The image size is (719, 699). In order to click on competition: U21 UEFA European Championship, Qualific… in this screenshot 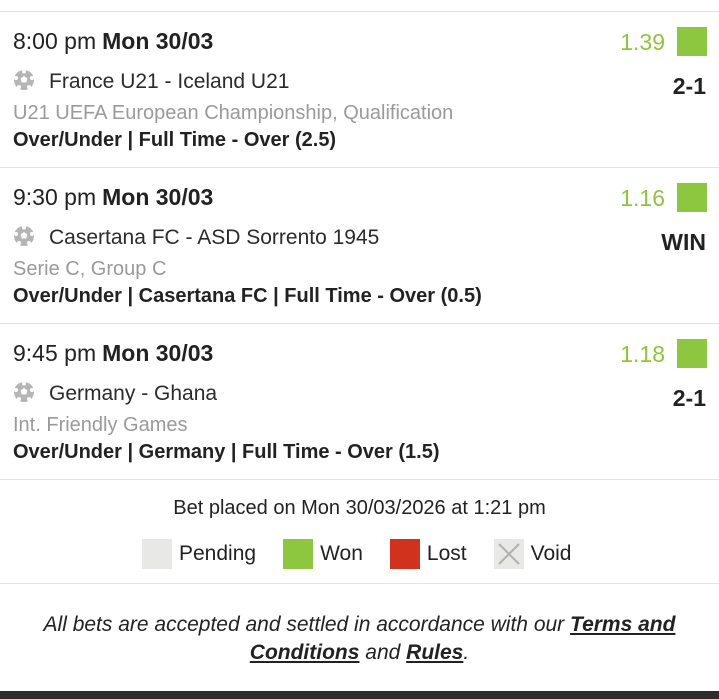, I will do `click(233, 113)`.